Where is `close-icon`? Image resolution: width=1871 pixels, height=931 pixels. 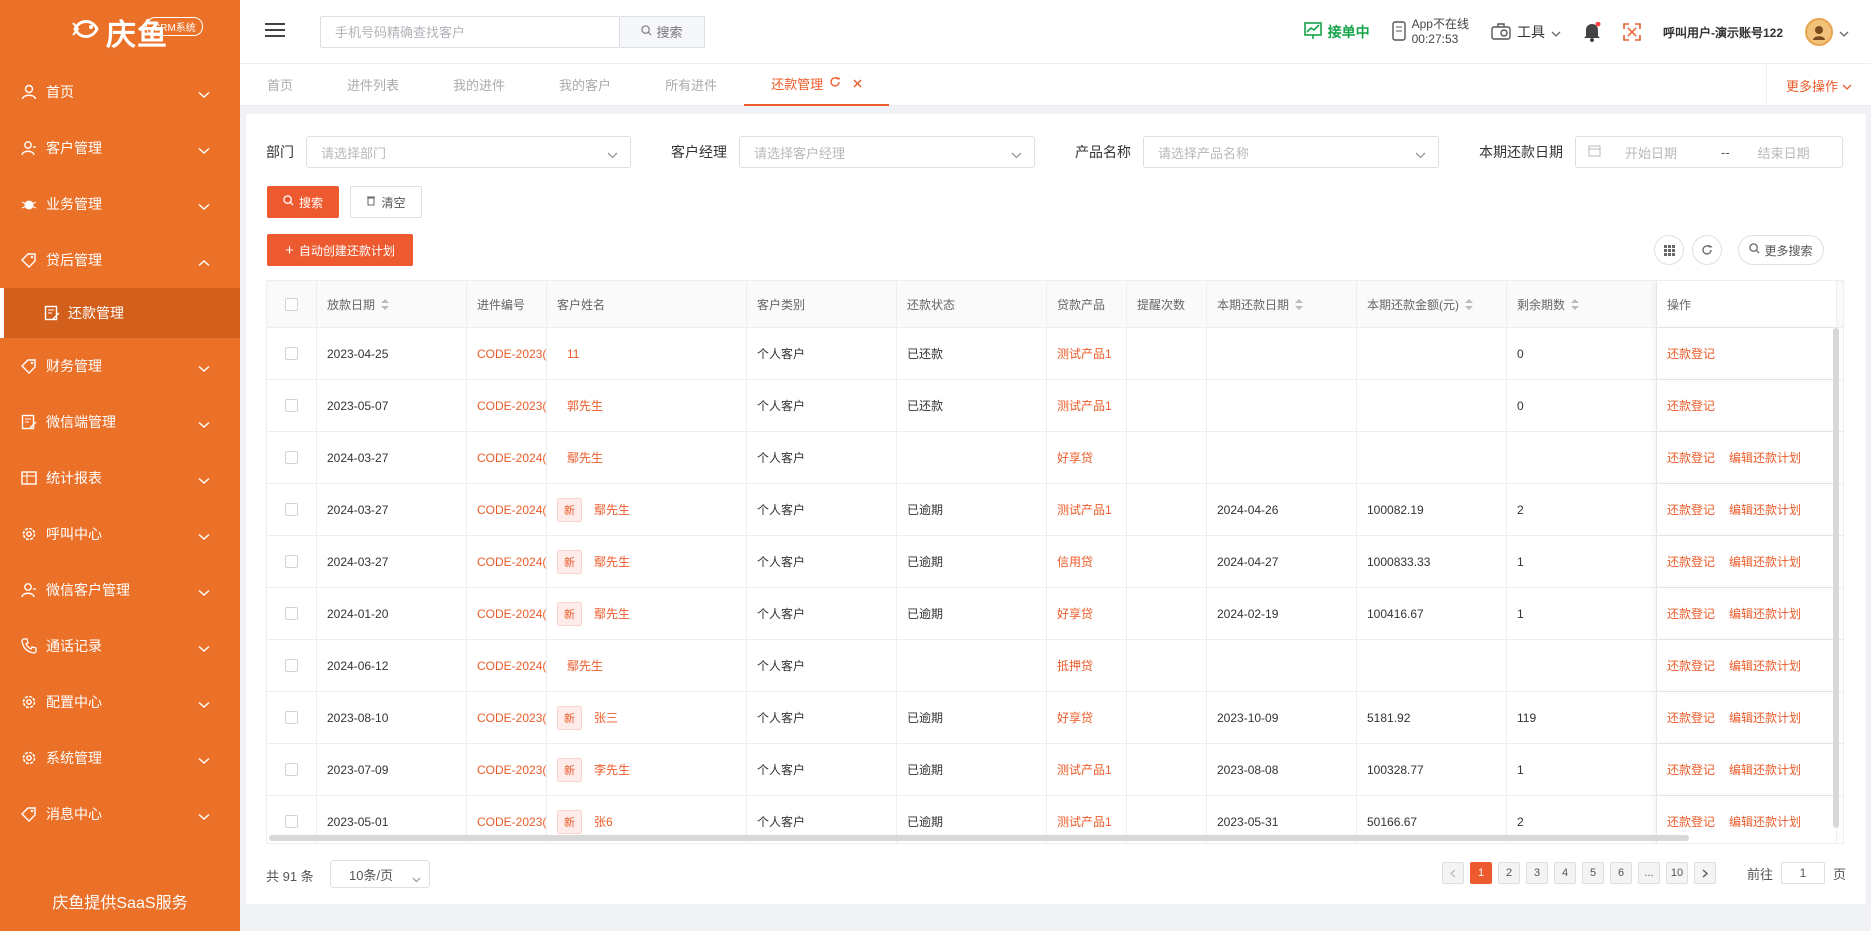
close-icon is located at coordinates (857, 83).